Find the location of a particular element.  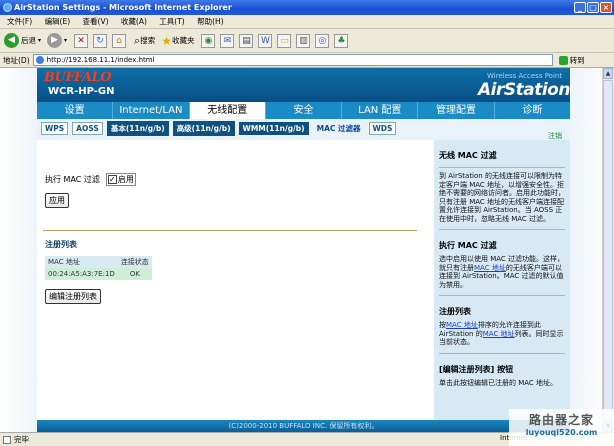

subtab-wds: WDS is located at coordinates (382, 128).